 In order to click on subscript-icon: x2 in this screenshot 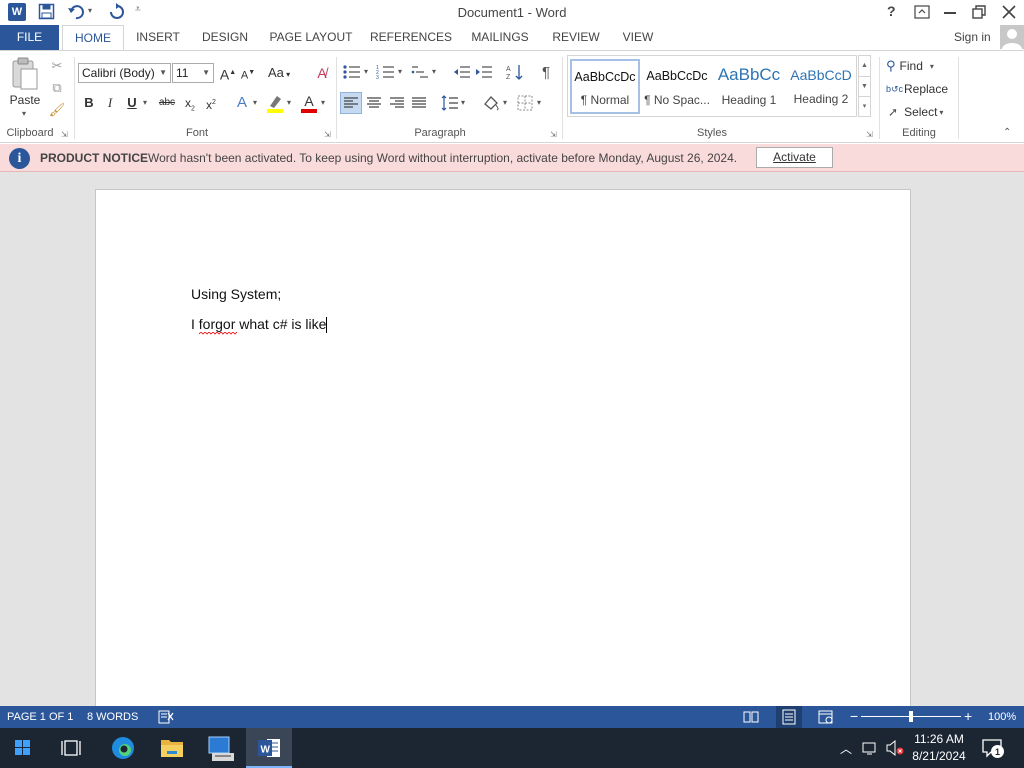, I will do `click(190, 103)`.